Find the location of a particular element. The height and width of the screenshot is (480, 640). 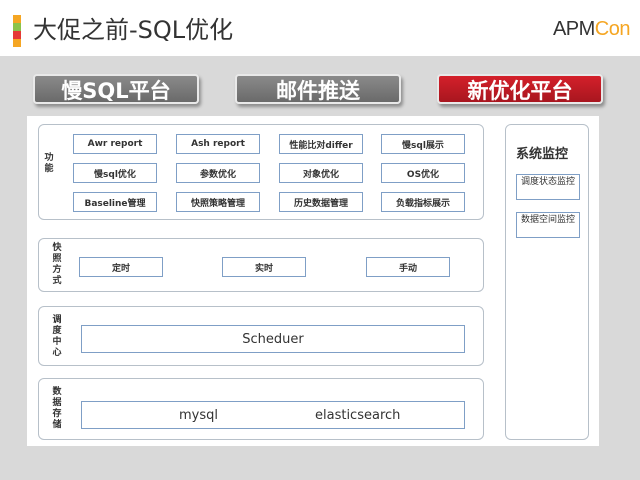

apmcon-logo: APMCon is located at coordinates (591, 29).